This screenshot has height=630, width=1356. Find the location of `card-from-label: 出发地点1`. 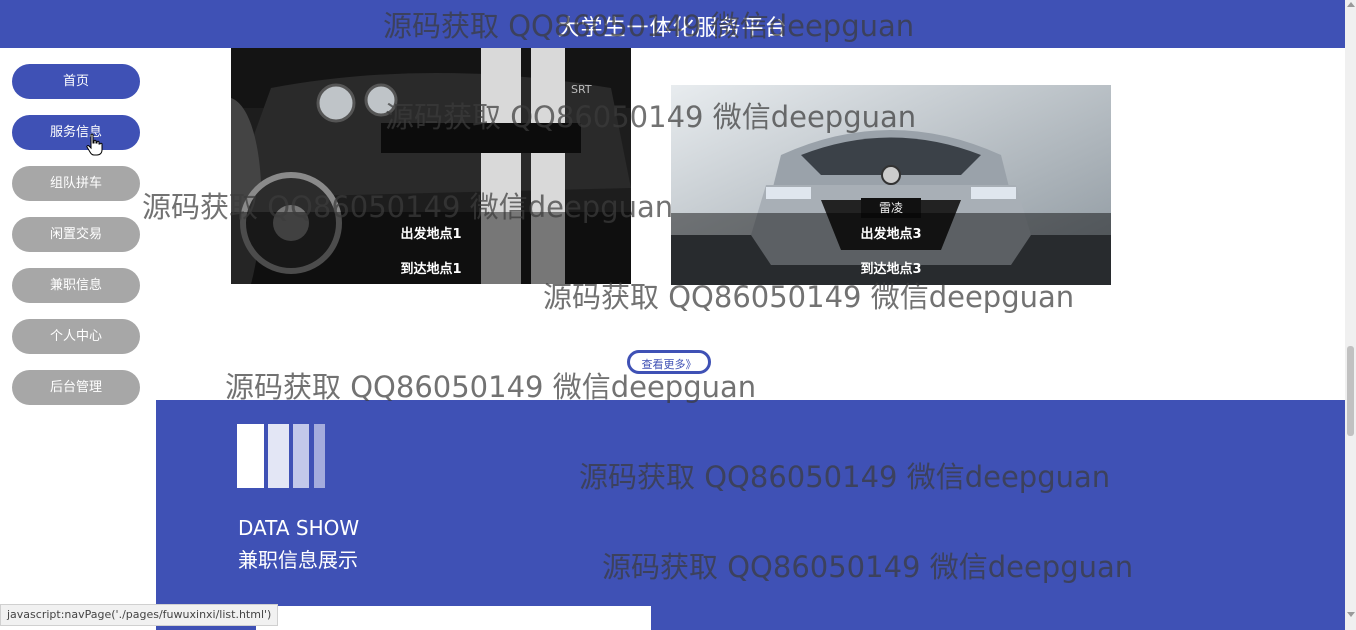

card-from-label: 出发地点1 is located at coordinates (431, 234).